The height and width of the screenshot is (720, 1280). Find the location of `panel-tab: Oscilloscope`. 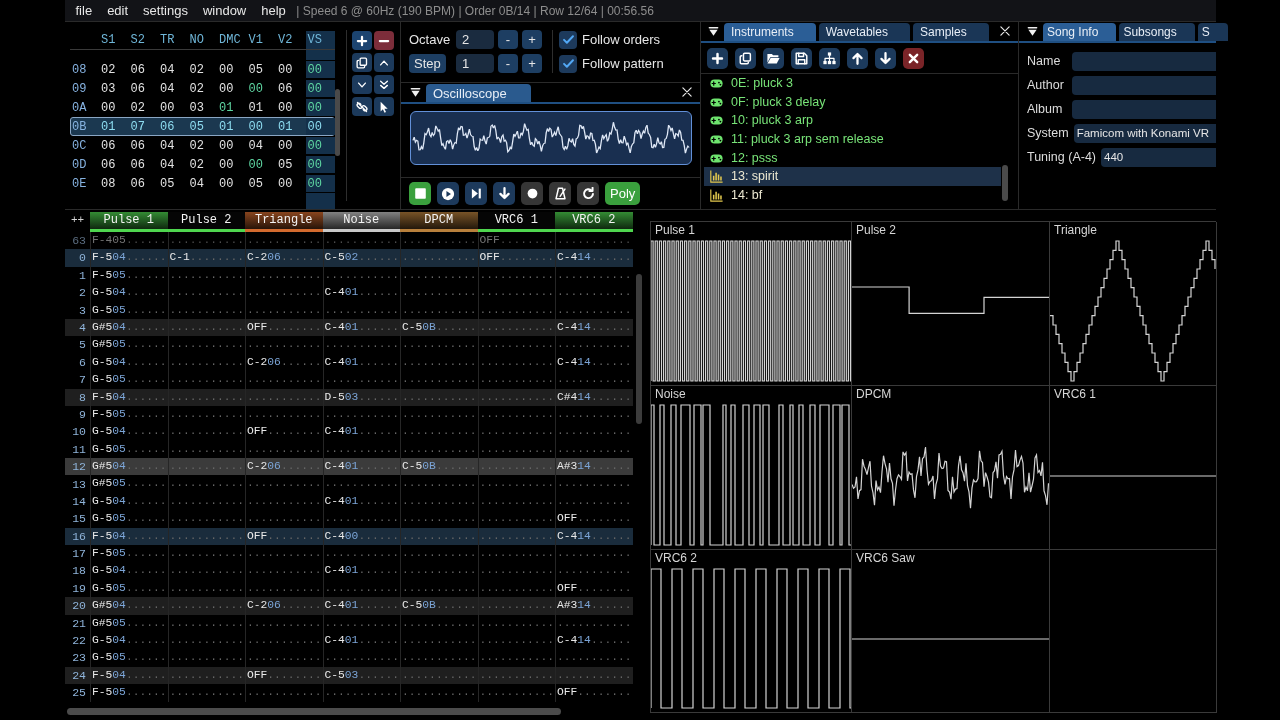

panel-tab: Oscilloscope is located at coordinates (478, 93).